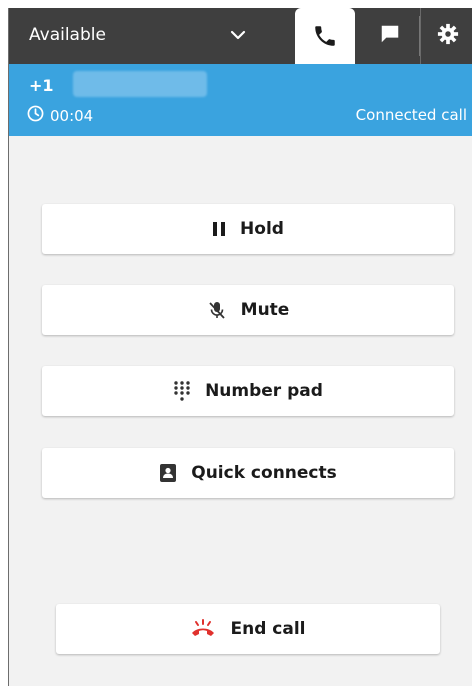  Describe the element at coordinates (265, 310) in the screenshot. I see `mute-label: Mute` at that location.